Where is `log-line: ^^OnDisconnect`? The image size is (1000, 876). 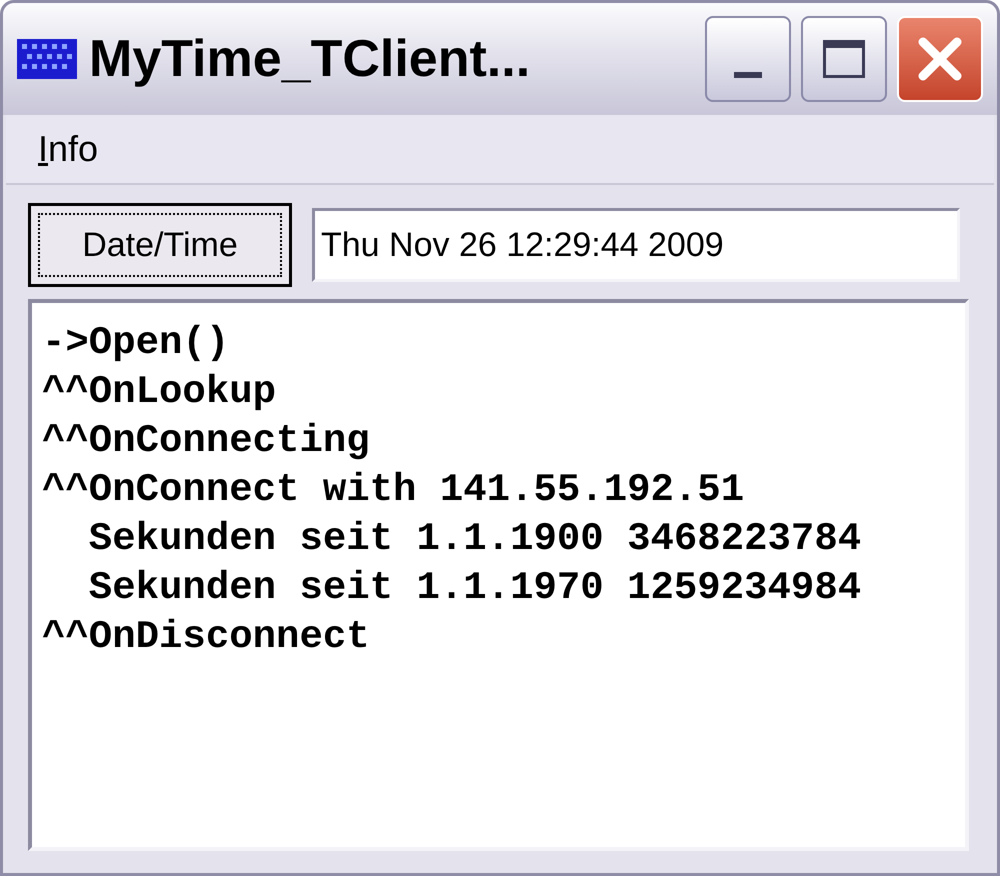 log-line: ^^OnDisconnect is located at coordinates (206, 637).